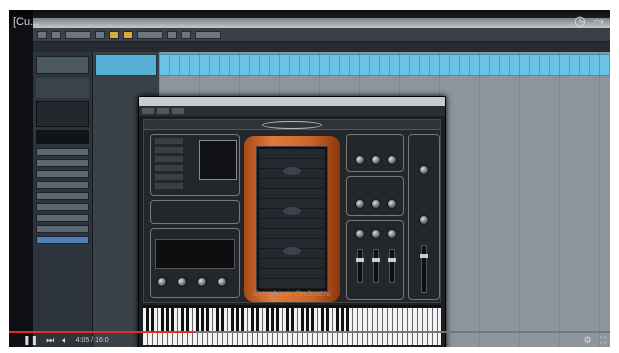  I want to click on inspector-section-list, so click(62, 196).